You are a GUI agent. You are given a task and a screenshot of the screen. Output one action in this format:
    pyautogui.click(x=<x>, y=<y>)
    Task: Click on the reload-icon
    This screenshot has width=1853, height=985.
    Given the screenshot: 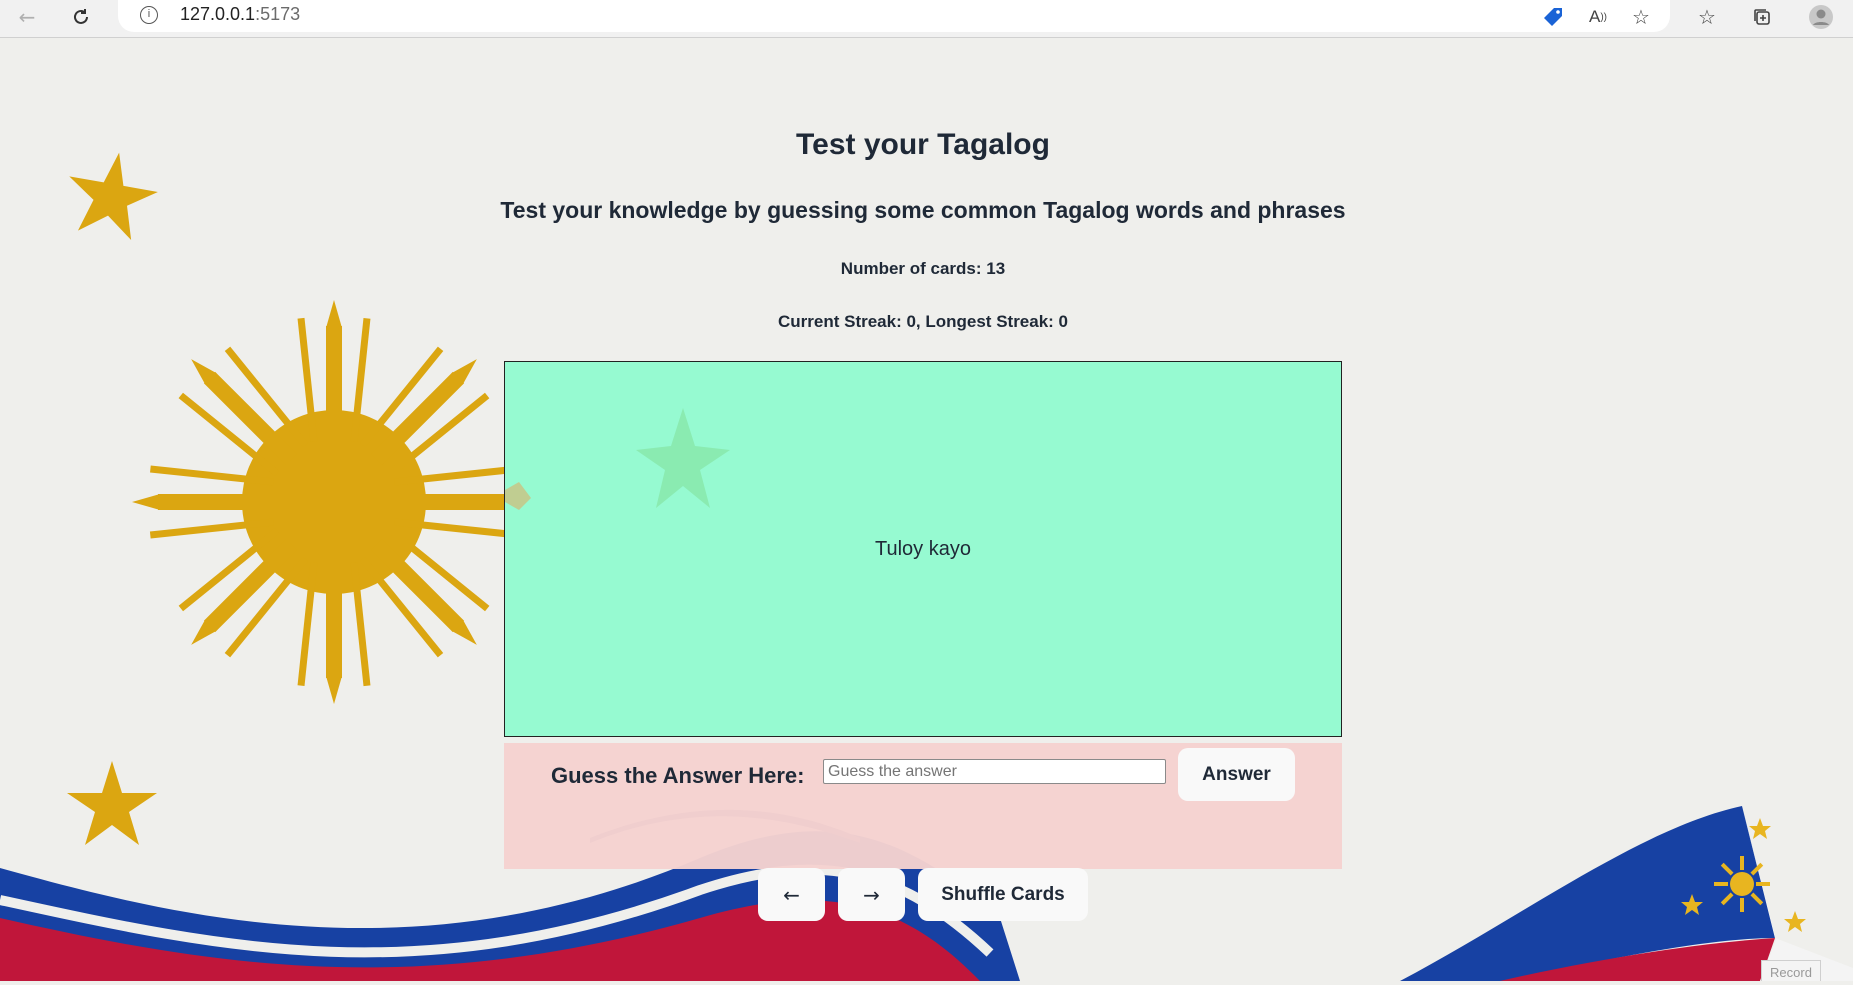 What is the action you would take?
    pyautogui.click(x=81, y=17)
    